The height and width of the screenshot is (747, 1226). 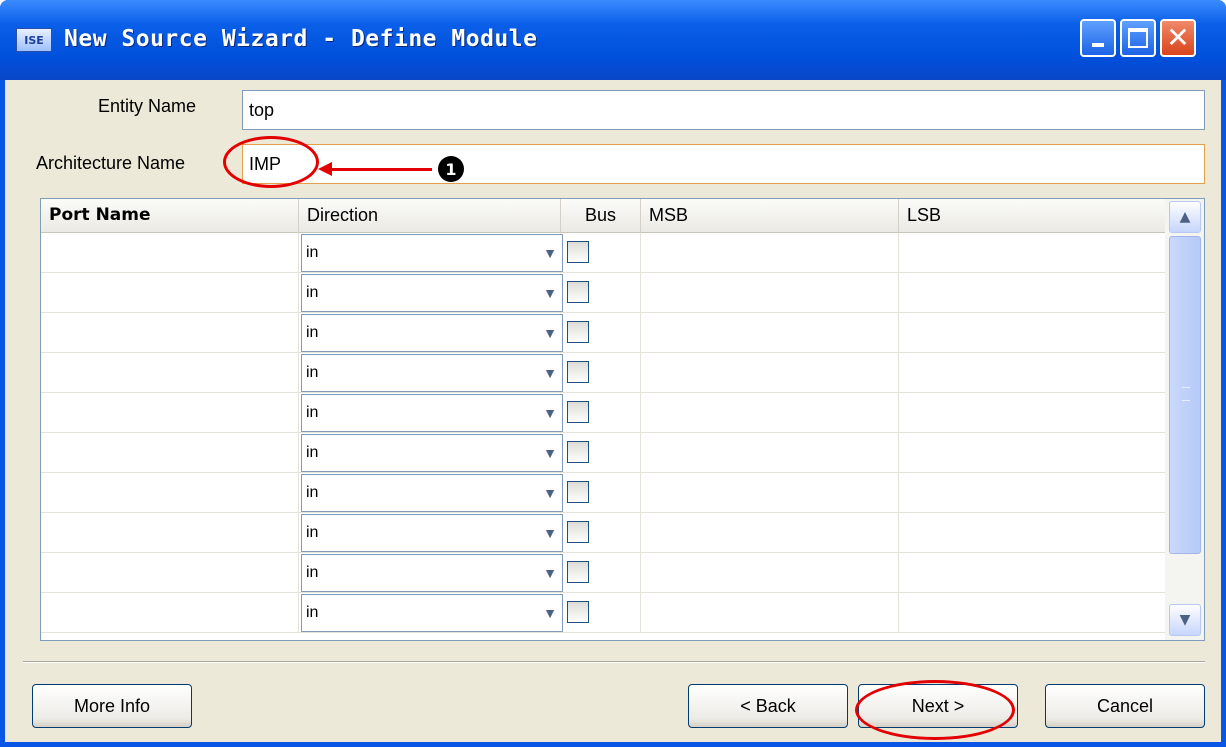 I want to click on more-info-label: More Info, so click(x=112, y=705).